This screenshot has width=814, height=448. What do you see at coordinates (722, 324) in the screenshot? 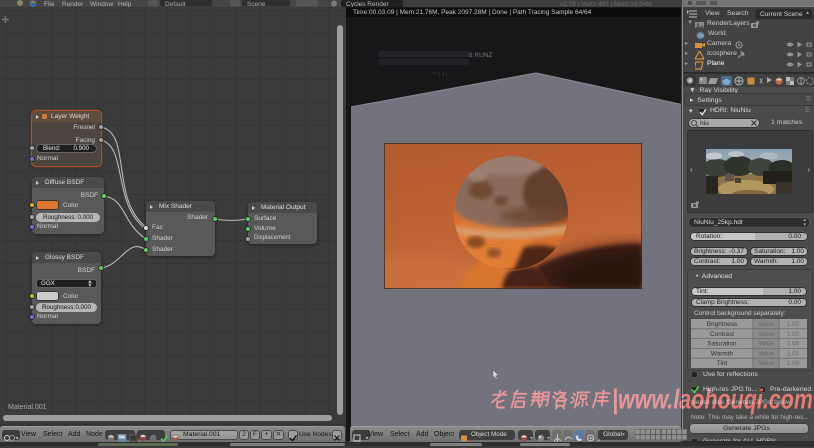
I see `svg-text: Brightness` at bounding box center [722, 324].